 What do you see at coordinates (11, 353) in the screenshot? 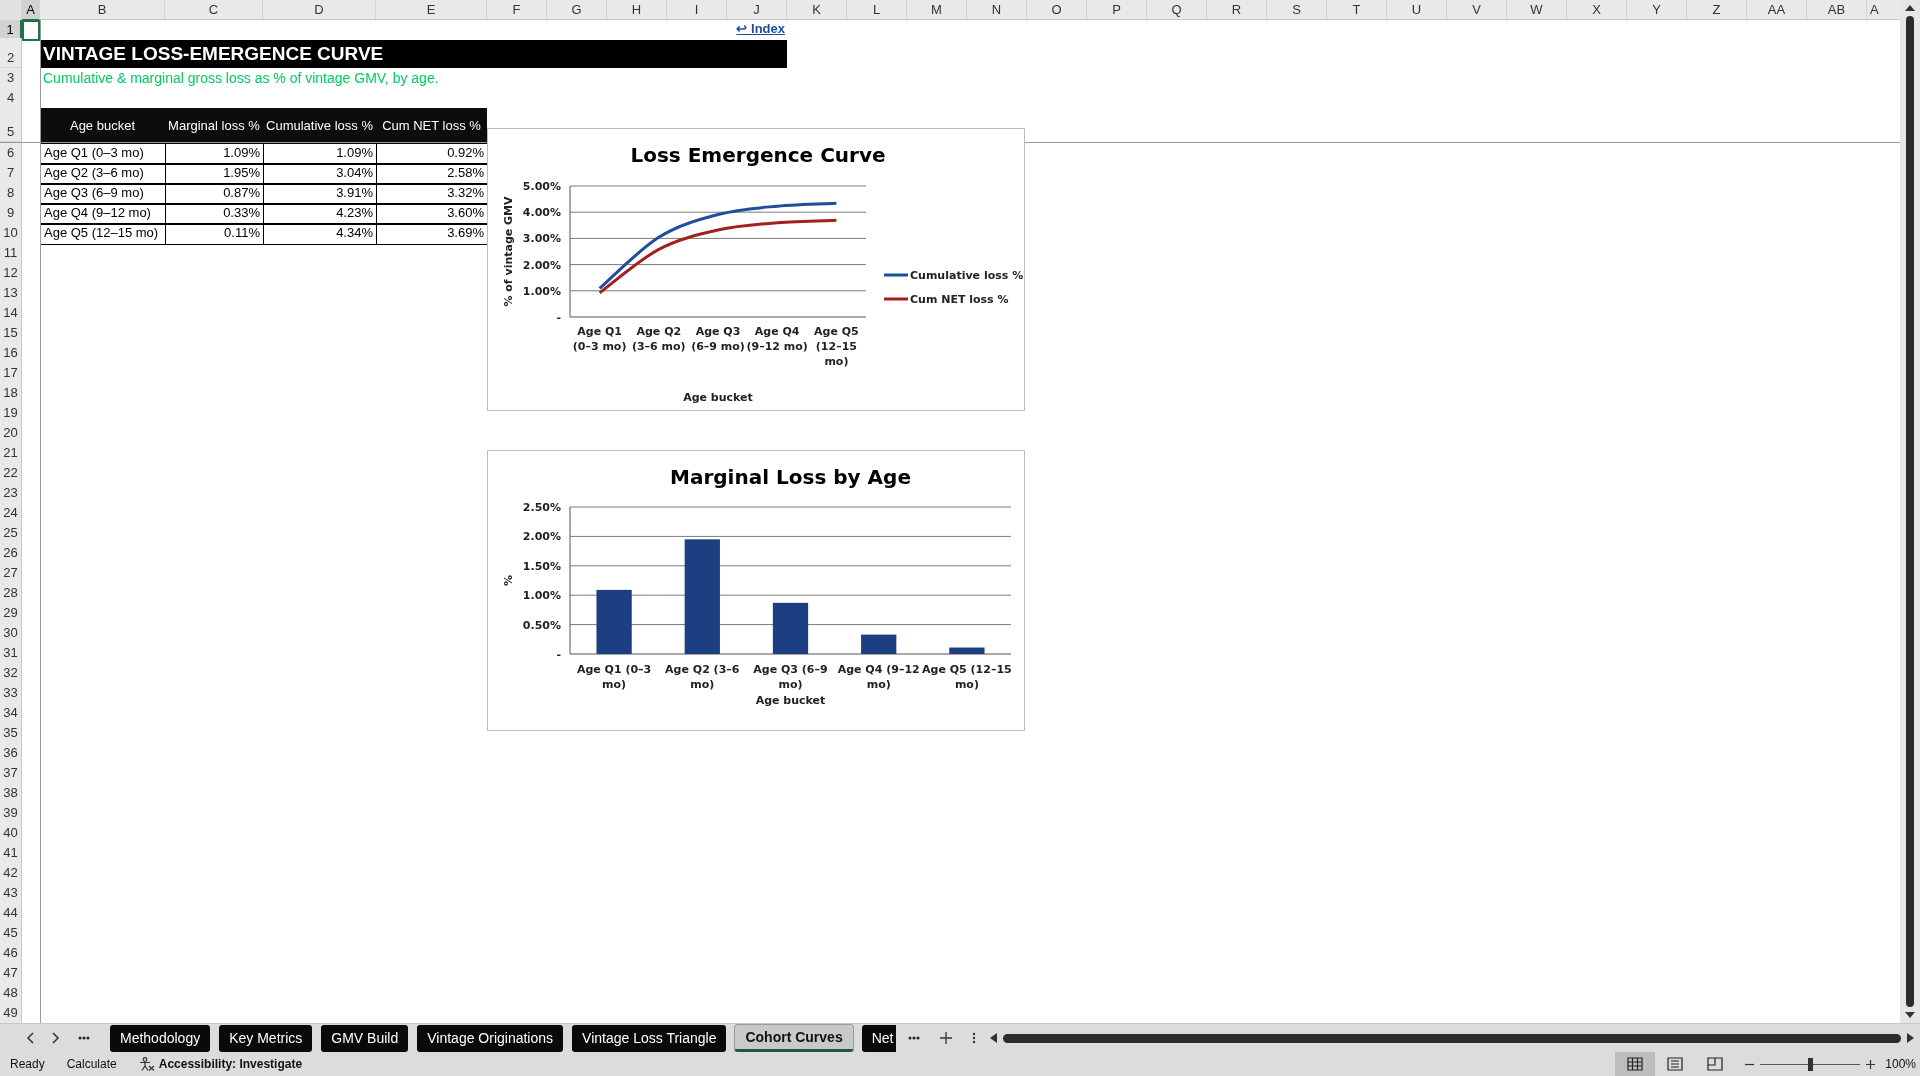
I see `row-header: 16` at bounding box center [11, 353].